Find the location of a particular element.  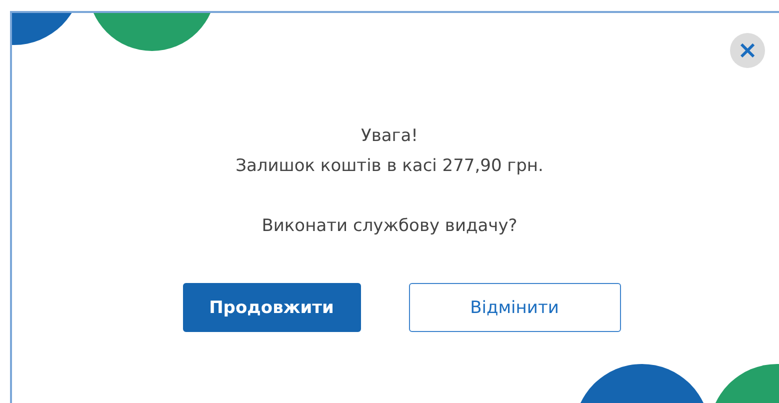

close-button: × is located at coordinates (747, 50).